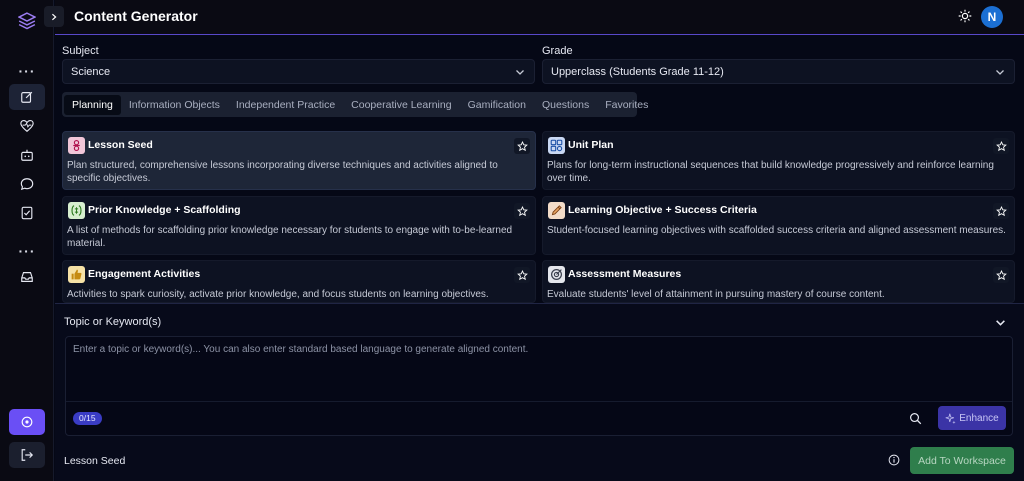 The width and height of the screenshot is (1024, 481). What do you see at coordinates (539, 369) in the screenshot?
I see `topic-input` at bounding box center [539, 369].